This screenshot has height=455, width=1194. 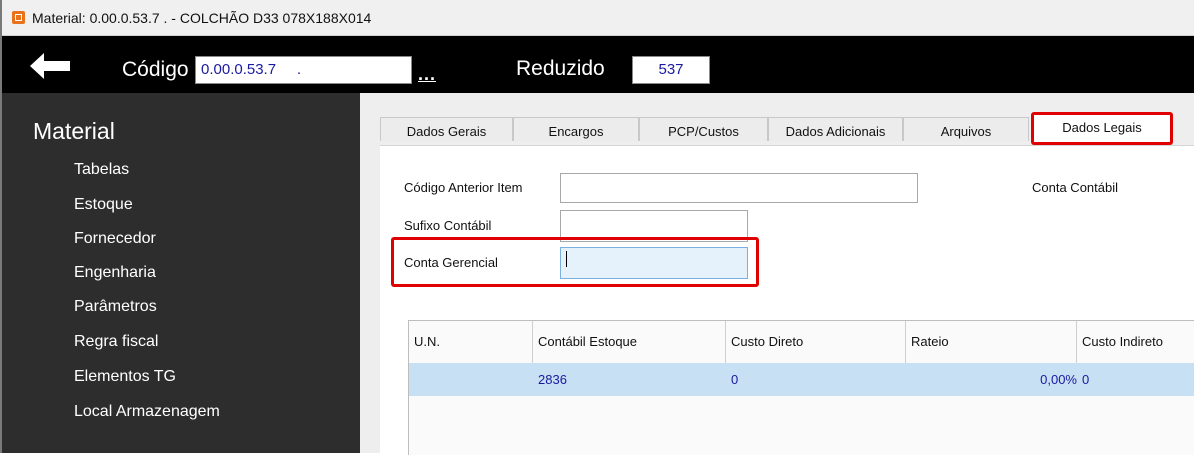 I want to click on sidebar-item-regra-fiscal: Regra fiscal, so click(x=116, y=342).